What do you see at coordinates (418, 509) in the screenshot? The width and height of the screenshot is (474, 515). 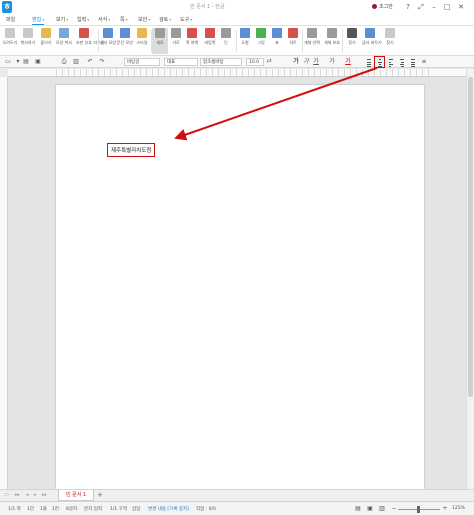 I see `zoom-slider-handle` at bounding box center [418, 509].